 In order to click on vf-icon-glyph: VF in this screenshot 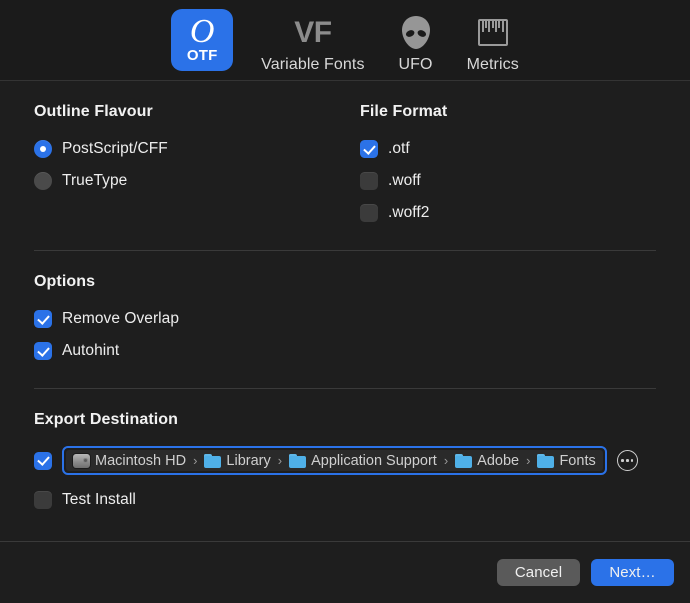, I will do `click(313, 32)`.